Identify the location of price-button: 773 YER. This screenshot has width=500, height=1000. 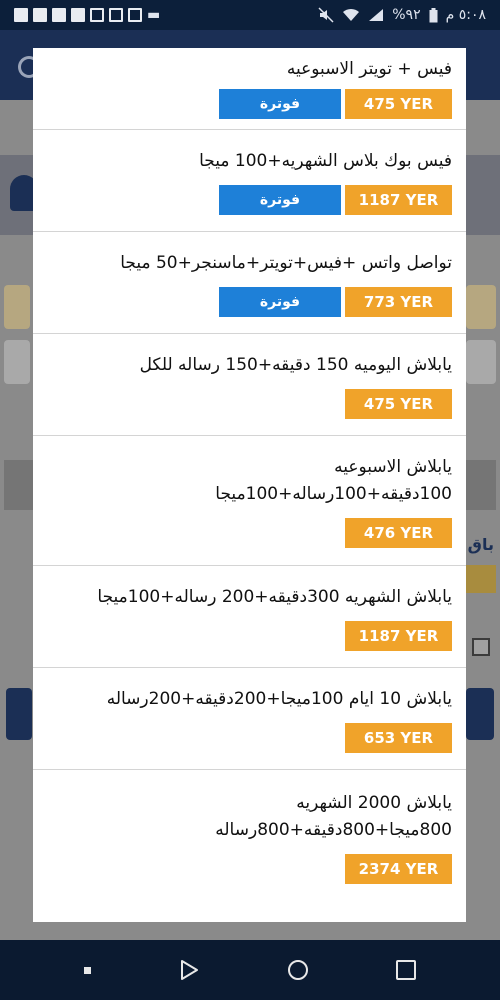
(398, 302).